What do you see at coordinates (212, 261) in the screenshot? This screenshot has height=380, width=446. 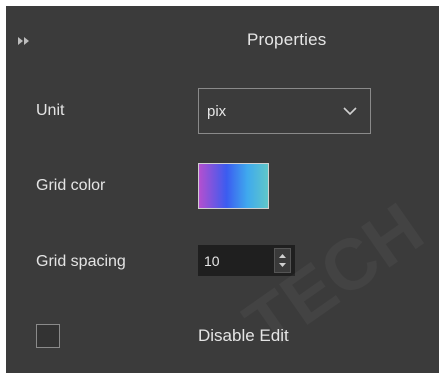 I see `grid-spacing-value: 10` at bounding box center [212, 261].